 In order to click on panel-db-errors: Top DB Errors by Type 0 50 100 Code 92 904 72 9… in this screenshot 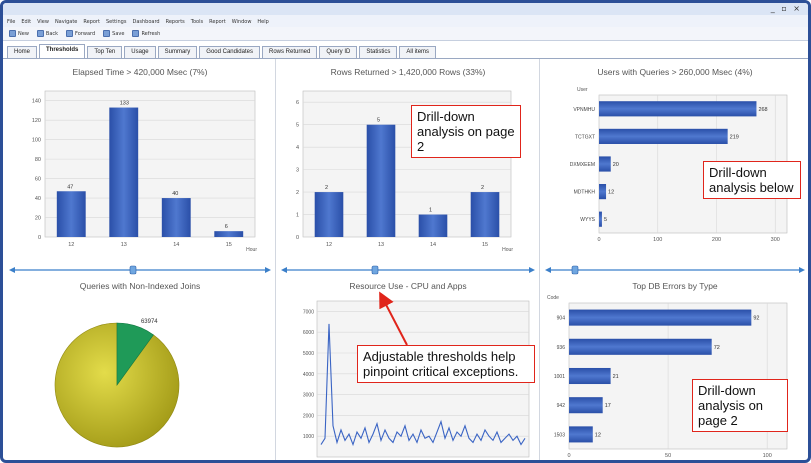, I will do `click(675, 368)`.